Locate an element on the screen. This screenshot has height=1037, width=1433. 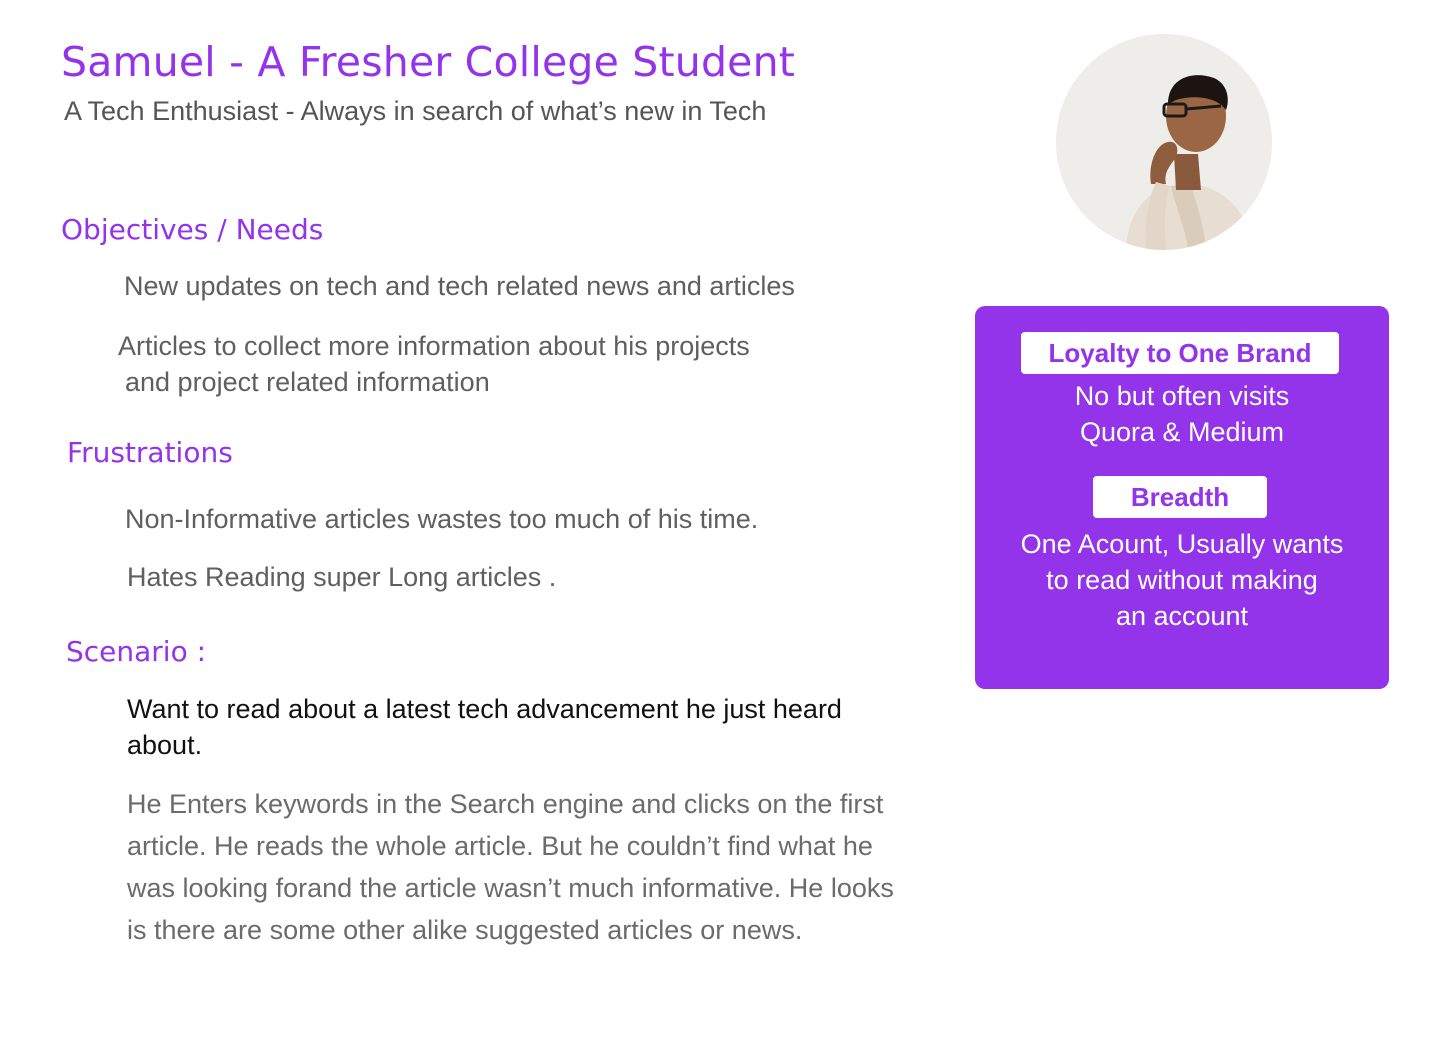
persona-avatar is located at coordinates (1164, 142).